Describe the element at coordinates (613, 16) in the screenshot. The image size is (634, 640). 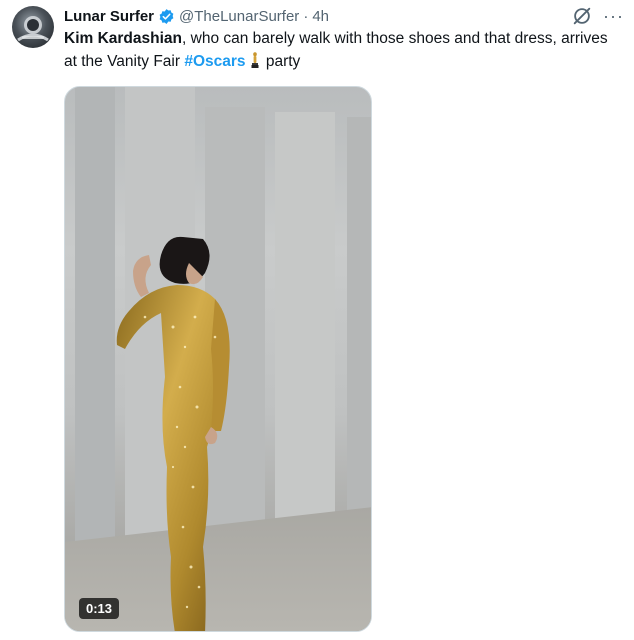
I see `more-icon: ···` at that location.